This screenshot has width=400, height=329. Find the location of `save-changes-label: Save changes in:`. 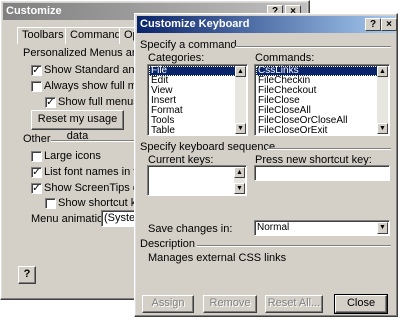

save-changes-label: Save changes in: is located at coordinates (190, 229).